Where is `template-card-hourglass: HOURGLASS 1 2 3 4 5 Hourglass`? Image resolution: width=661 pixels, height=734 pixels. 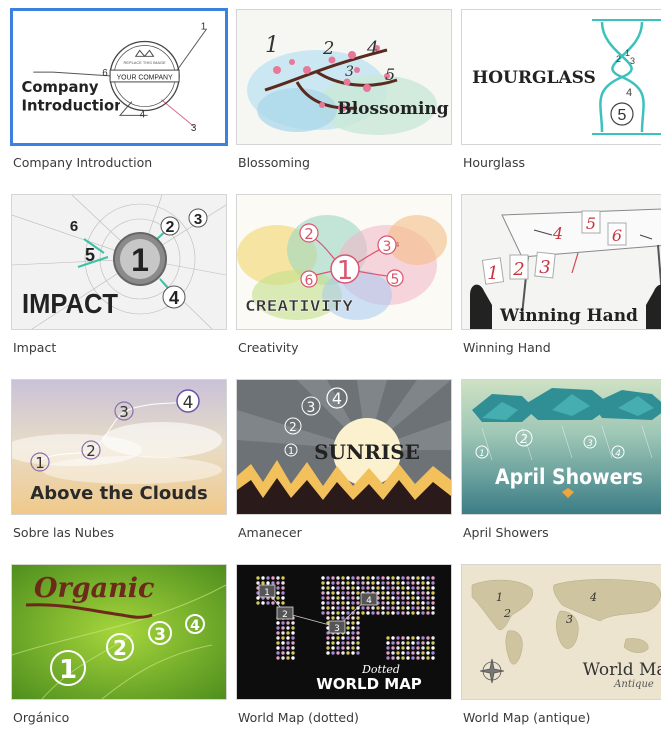 template-card-hourglass: HOURGLASS 1 2 3 4 5 Hourglass is located at coordinates (561, 94).